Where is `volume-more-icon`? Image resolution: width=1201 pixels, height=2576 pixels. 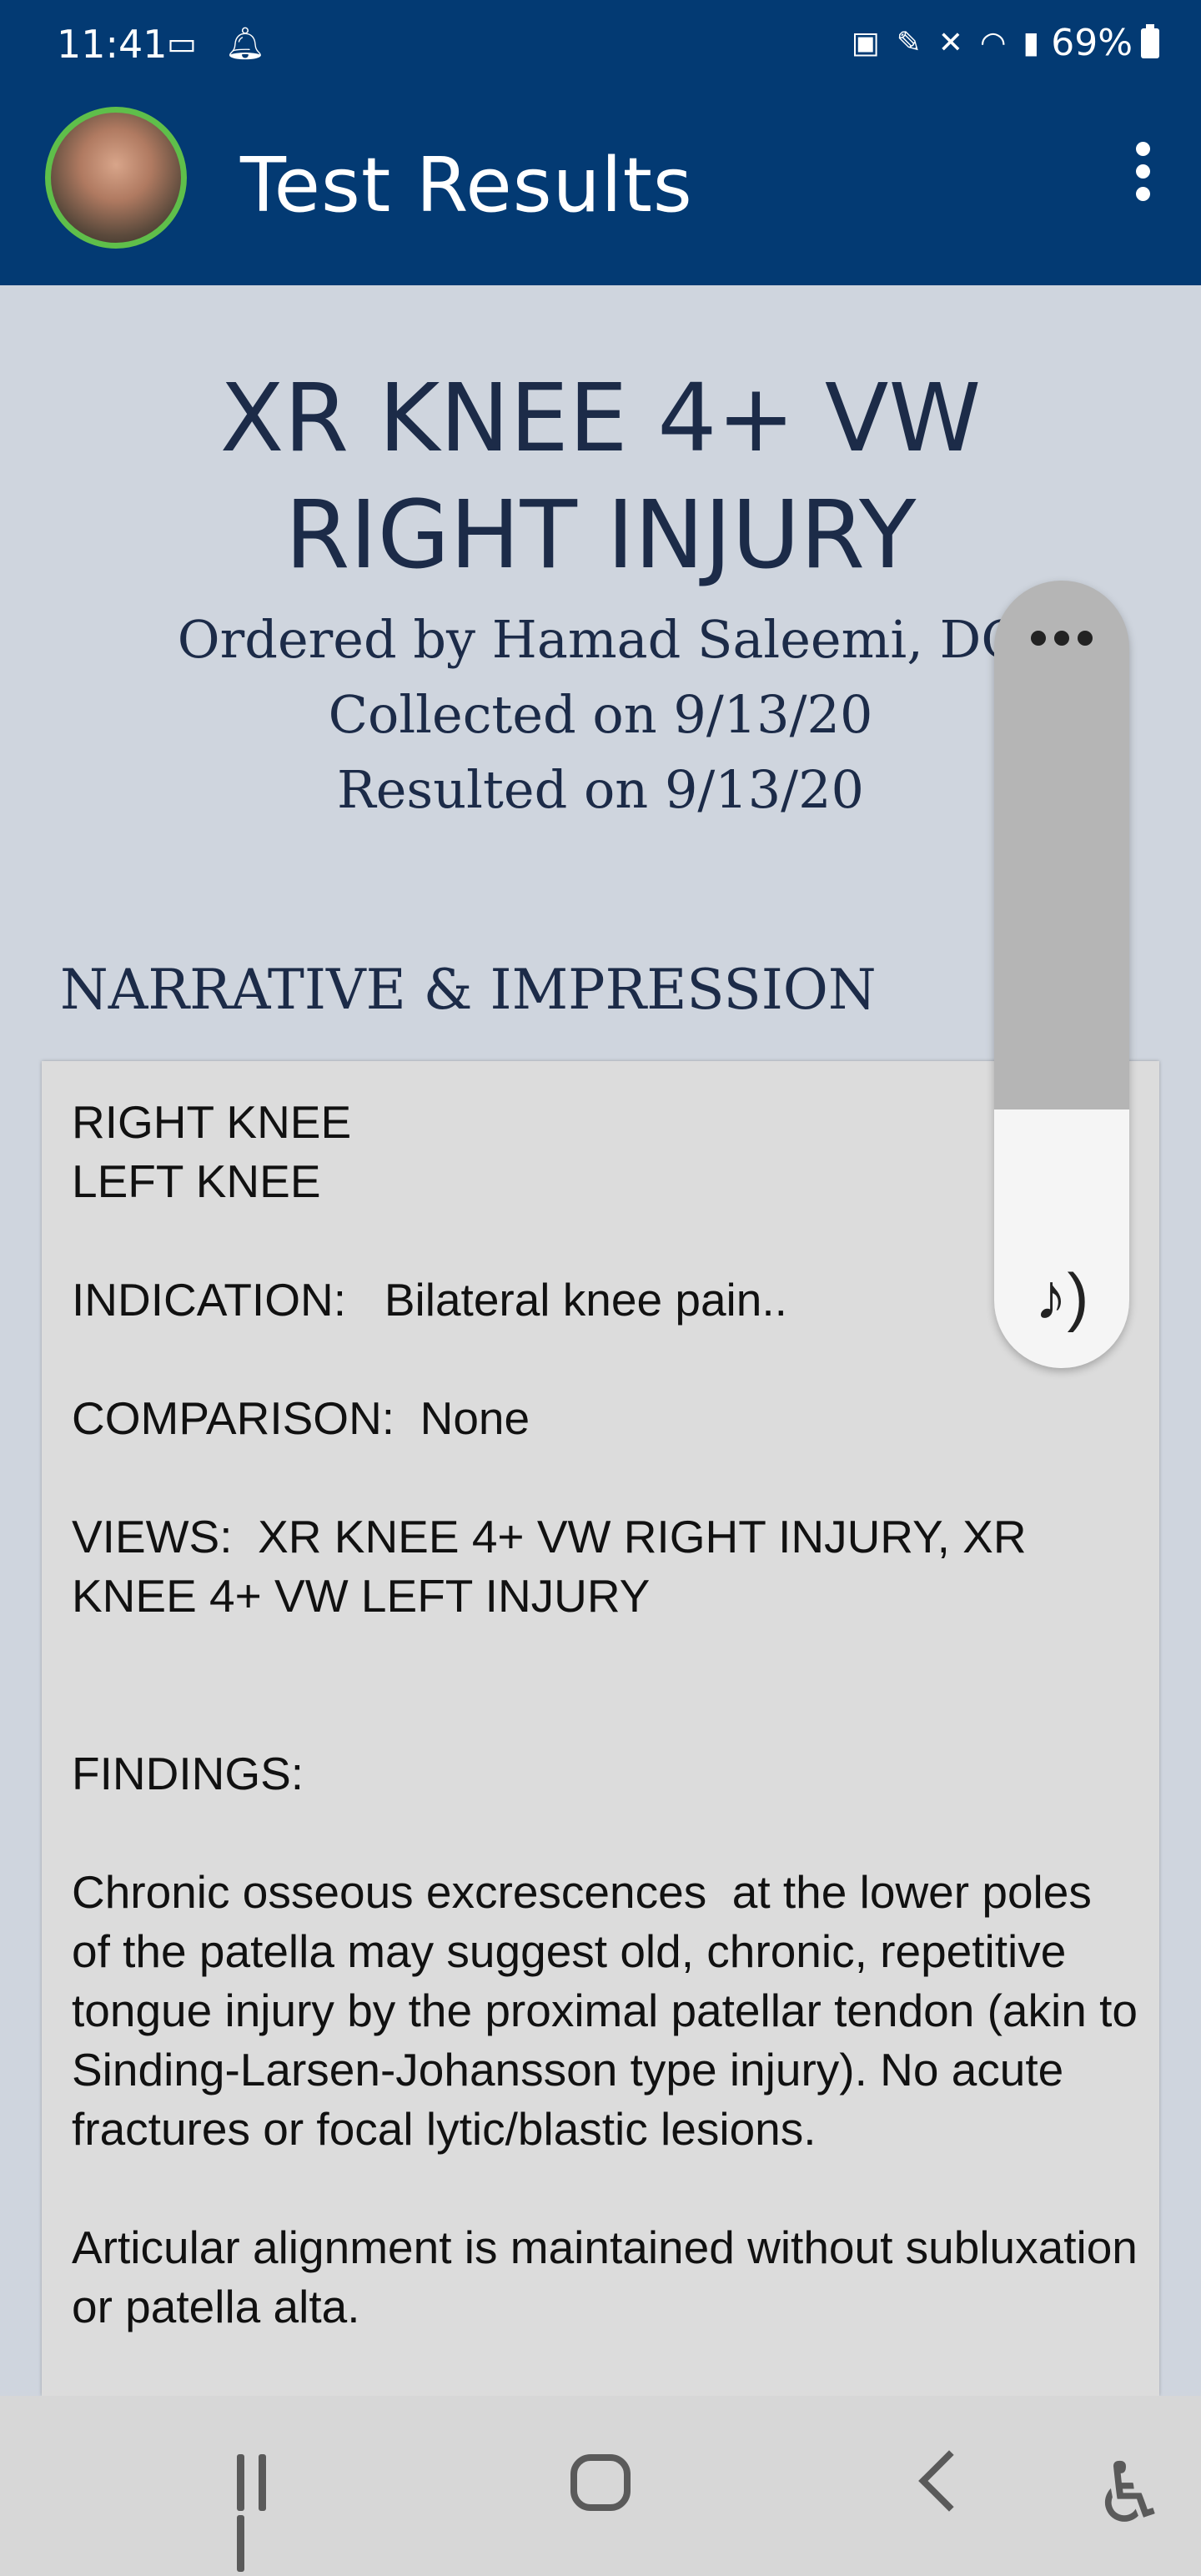
volume-more-icon is located at coordinates (1062, 640).